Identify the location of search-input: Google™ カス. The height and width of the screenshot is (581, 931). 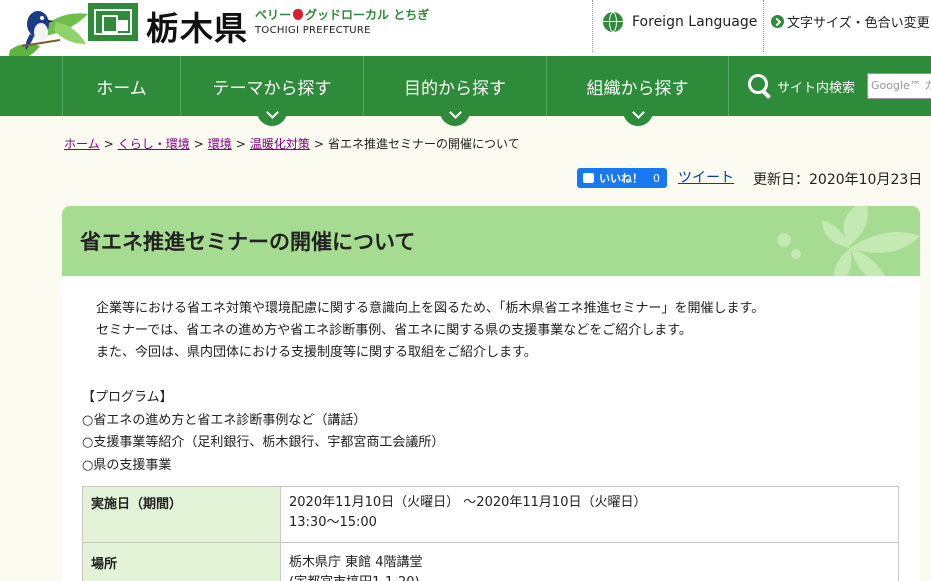
(899, 86).